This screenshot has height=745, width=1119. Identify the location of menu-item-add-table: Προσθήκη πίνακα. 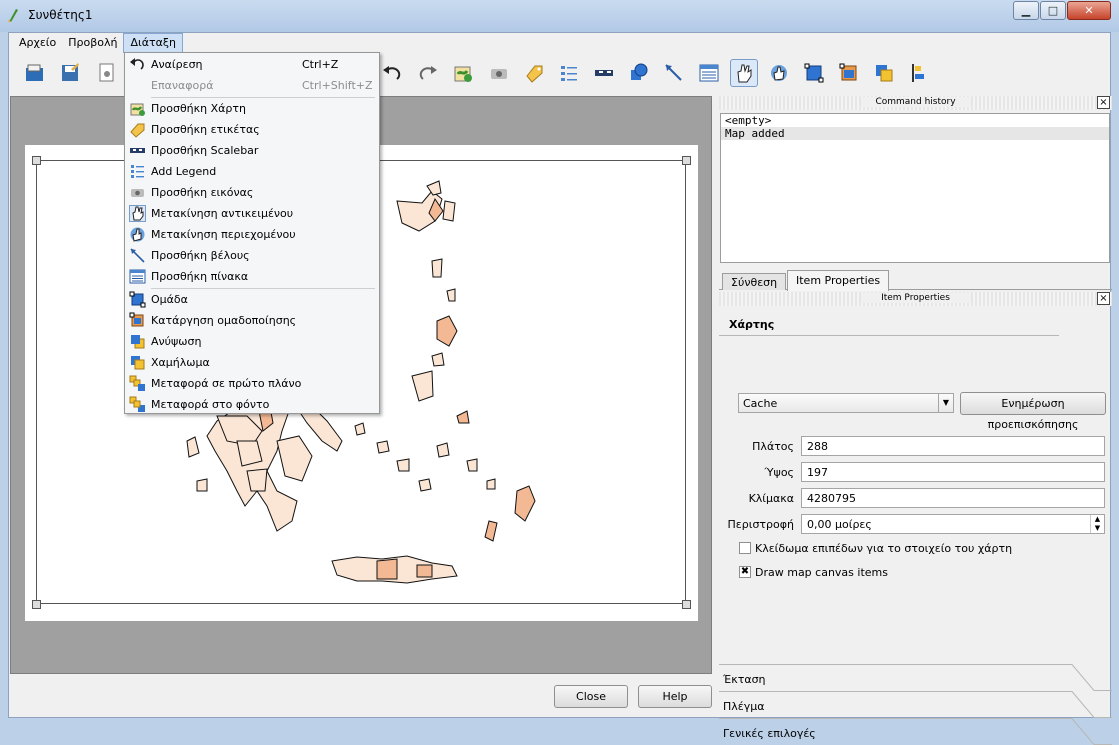
(252, 276).